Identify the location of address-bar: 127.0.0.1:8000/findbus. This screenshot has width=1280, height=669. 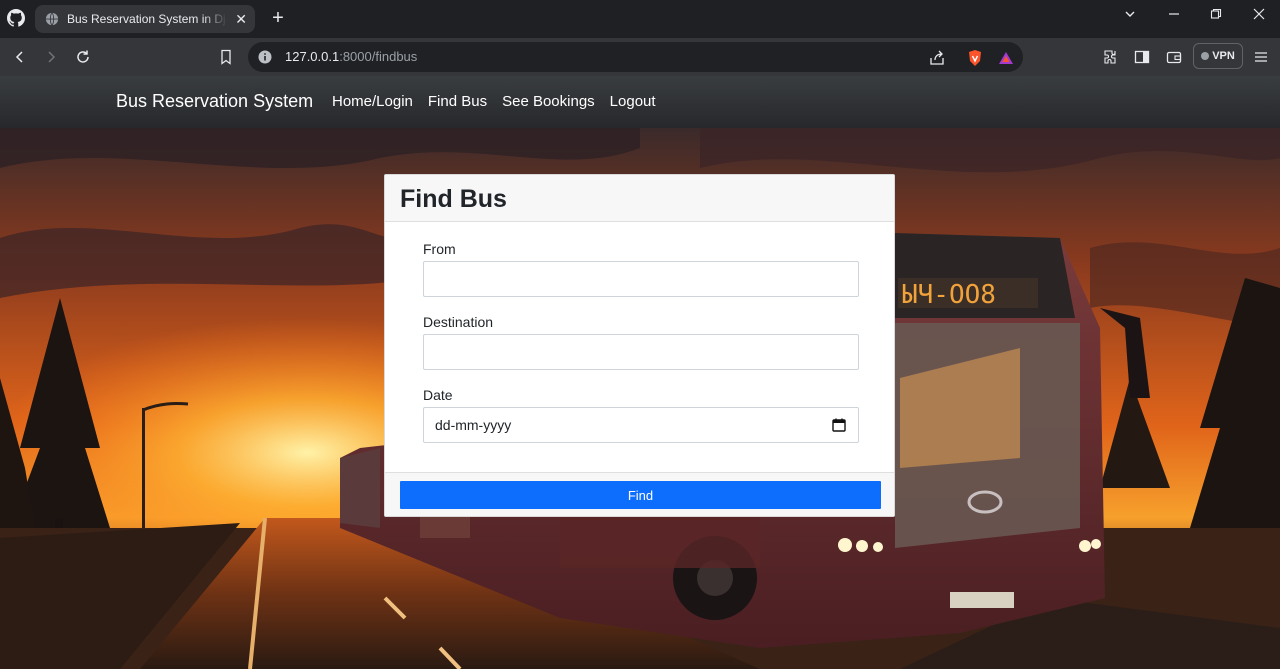
(635, 57).